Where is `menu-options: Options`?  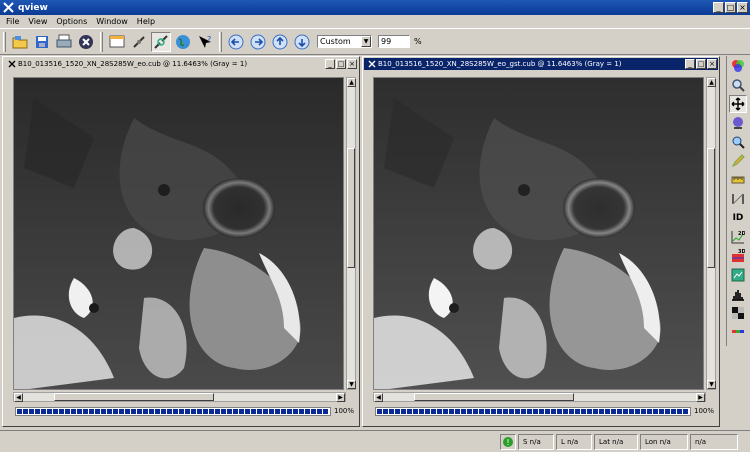
menu-options: Options is located at coordinates (71, 21).